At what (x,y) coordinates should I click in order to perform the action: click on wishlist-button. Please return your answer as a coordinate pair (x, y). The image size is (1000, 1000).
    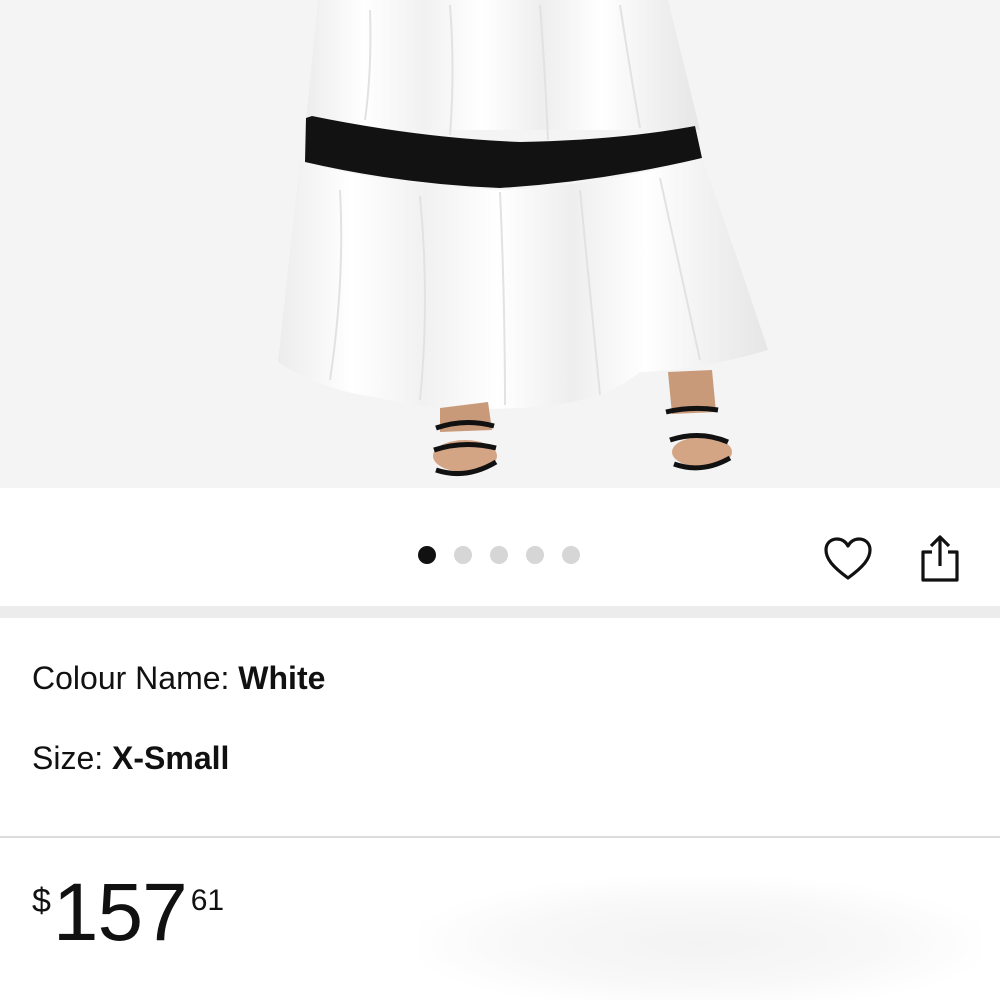
    Looking at the image, I should click on (848, 559).